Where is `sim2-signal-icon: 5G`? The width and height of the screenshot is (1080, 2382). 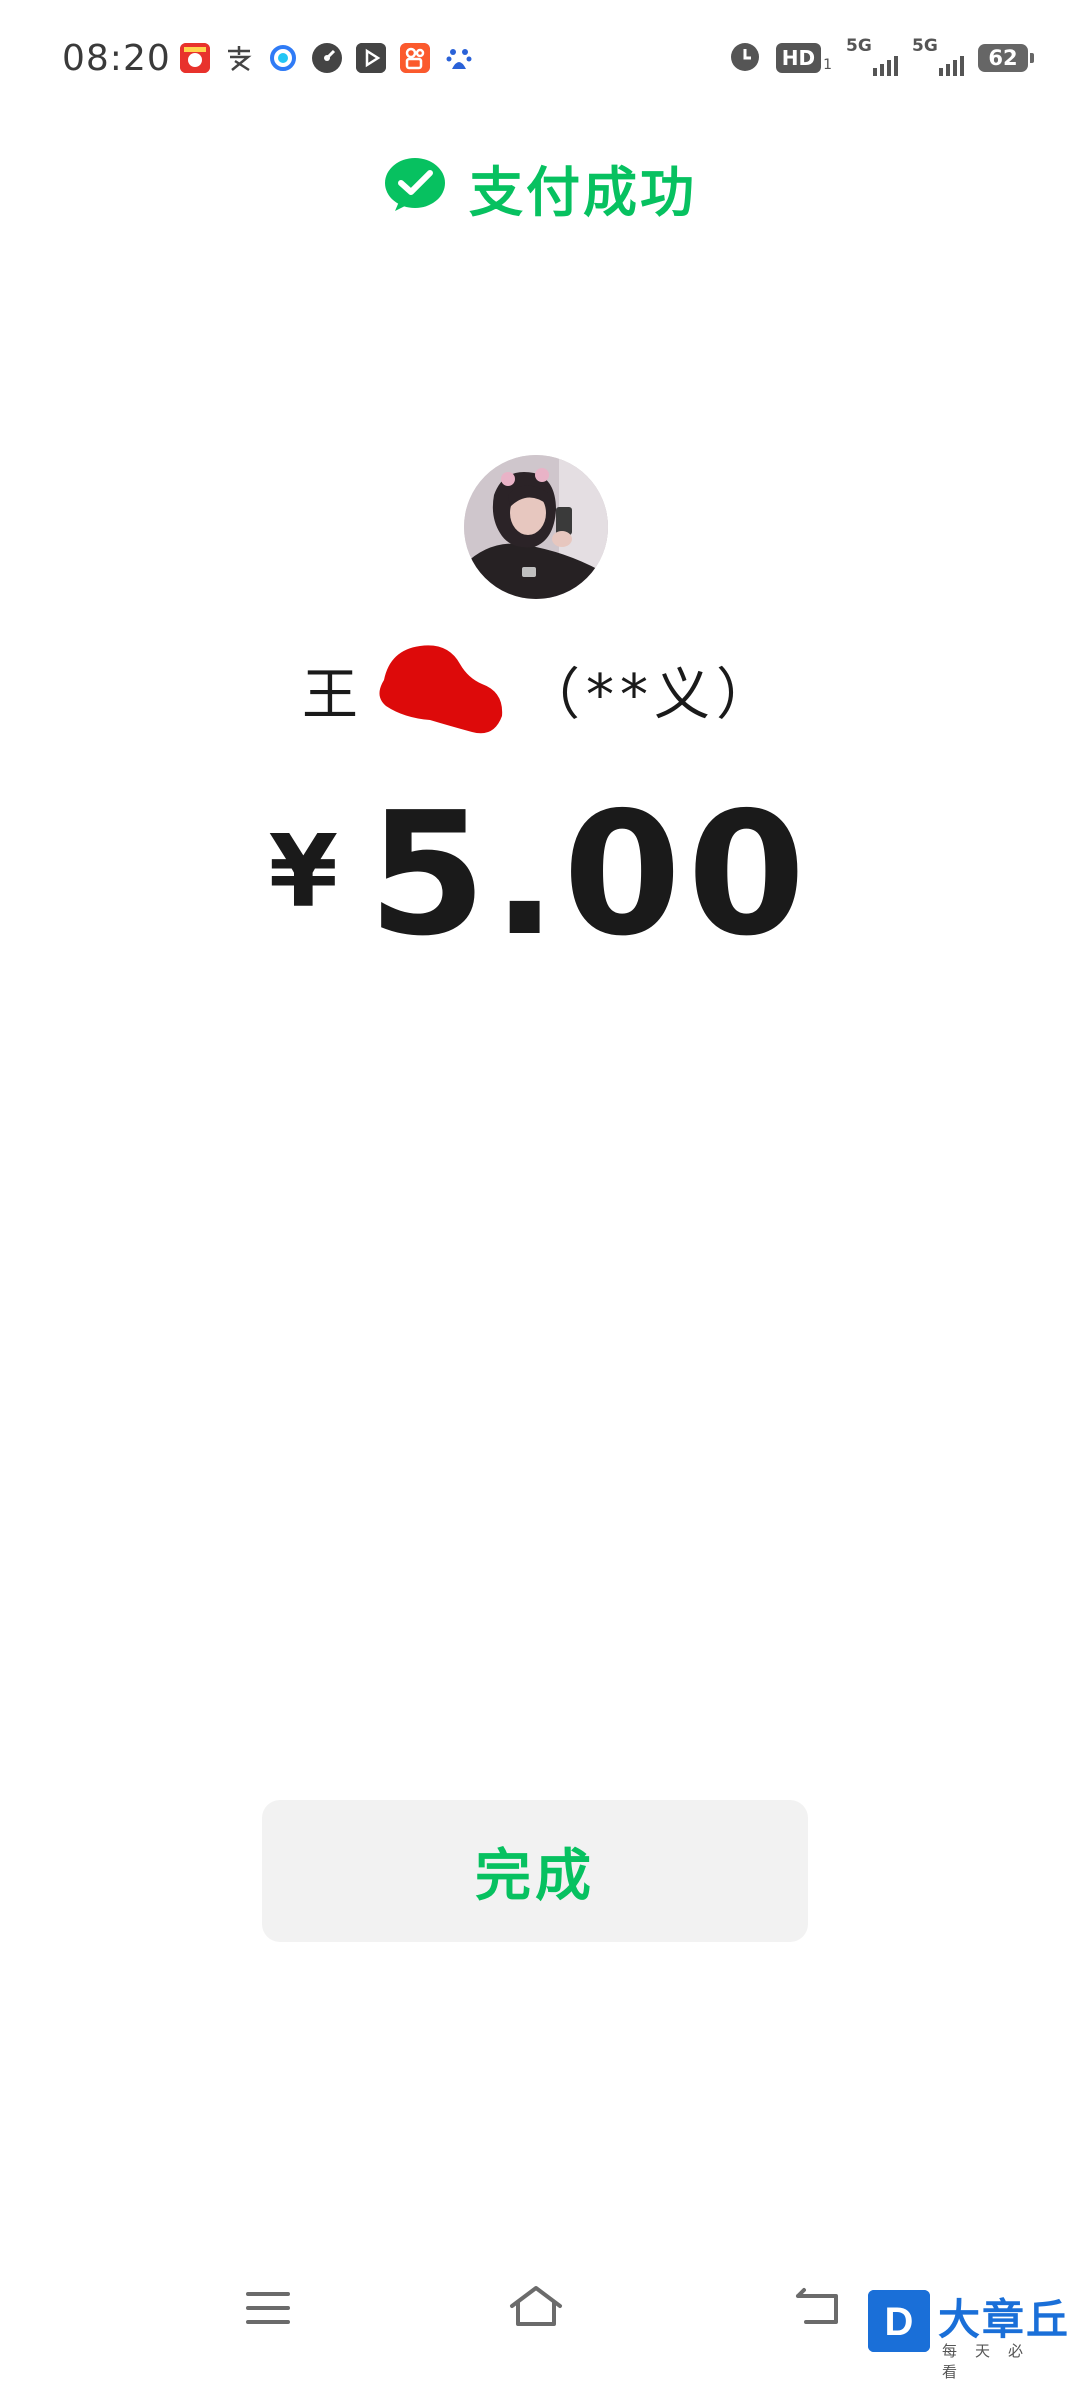
sim2-signal-icon: 5G is located at coordinates (938, 56).